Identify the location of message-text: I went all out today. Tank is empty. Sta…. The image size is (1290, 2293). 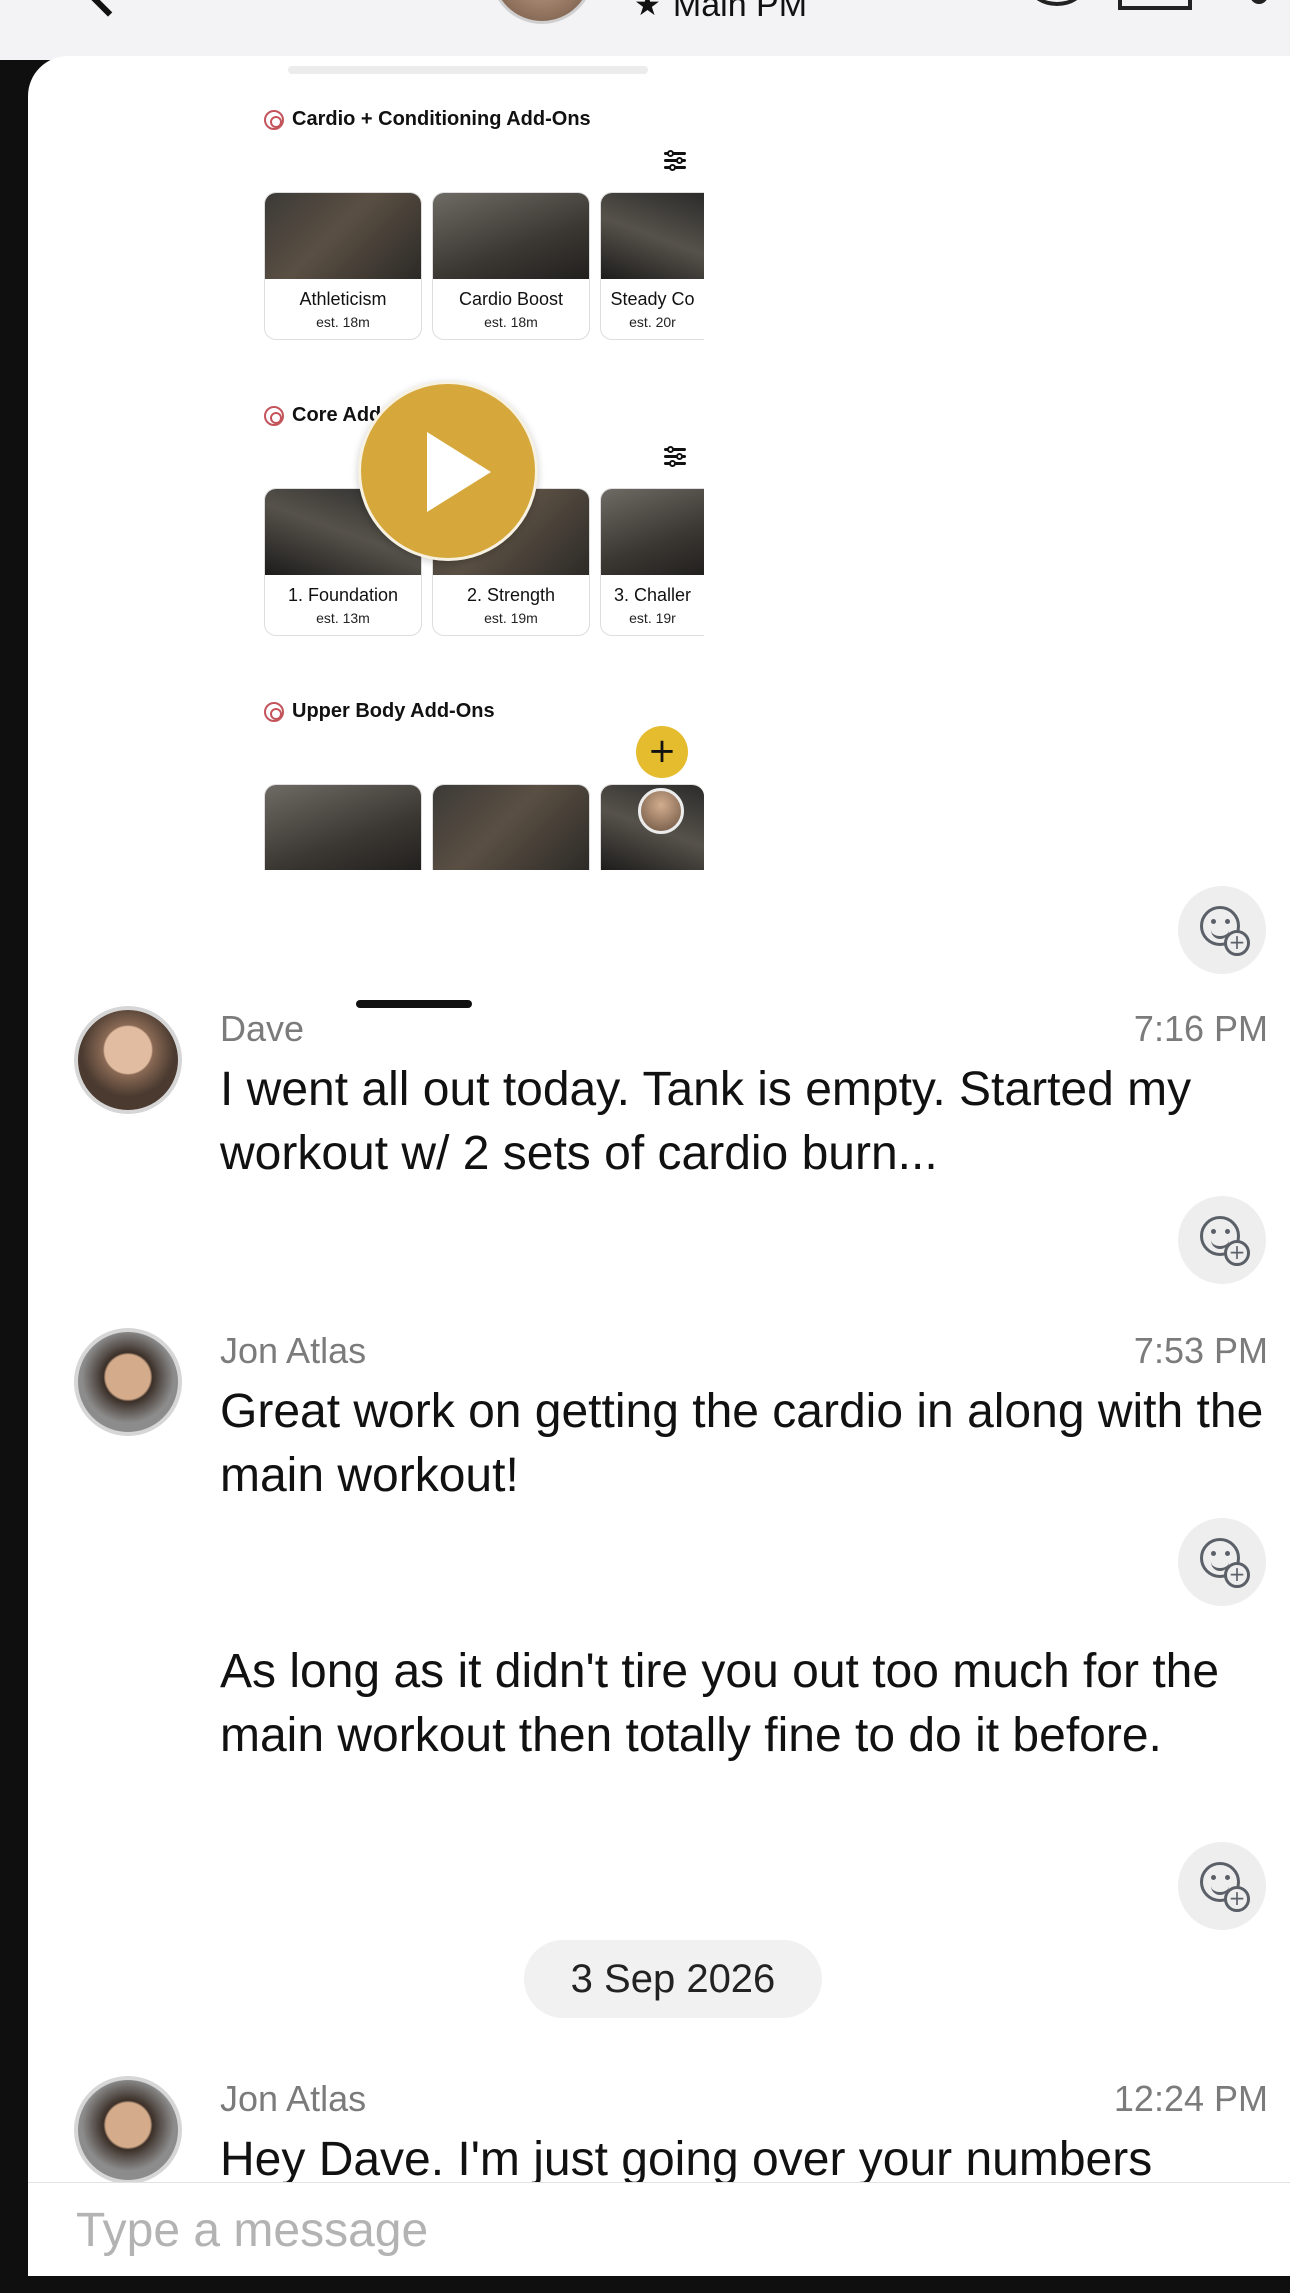
(706, 1121).